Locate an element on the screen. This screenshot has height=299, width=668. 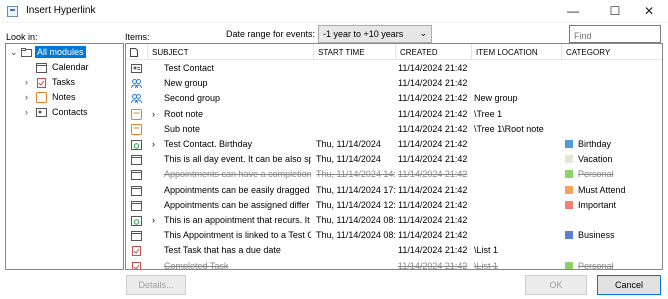
category-cell: Must Attend is located at coordinates (602, 189).